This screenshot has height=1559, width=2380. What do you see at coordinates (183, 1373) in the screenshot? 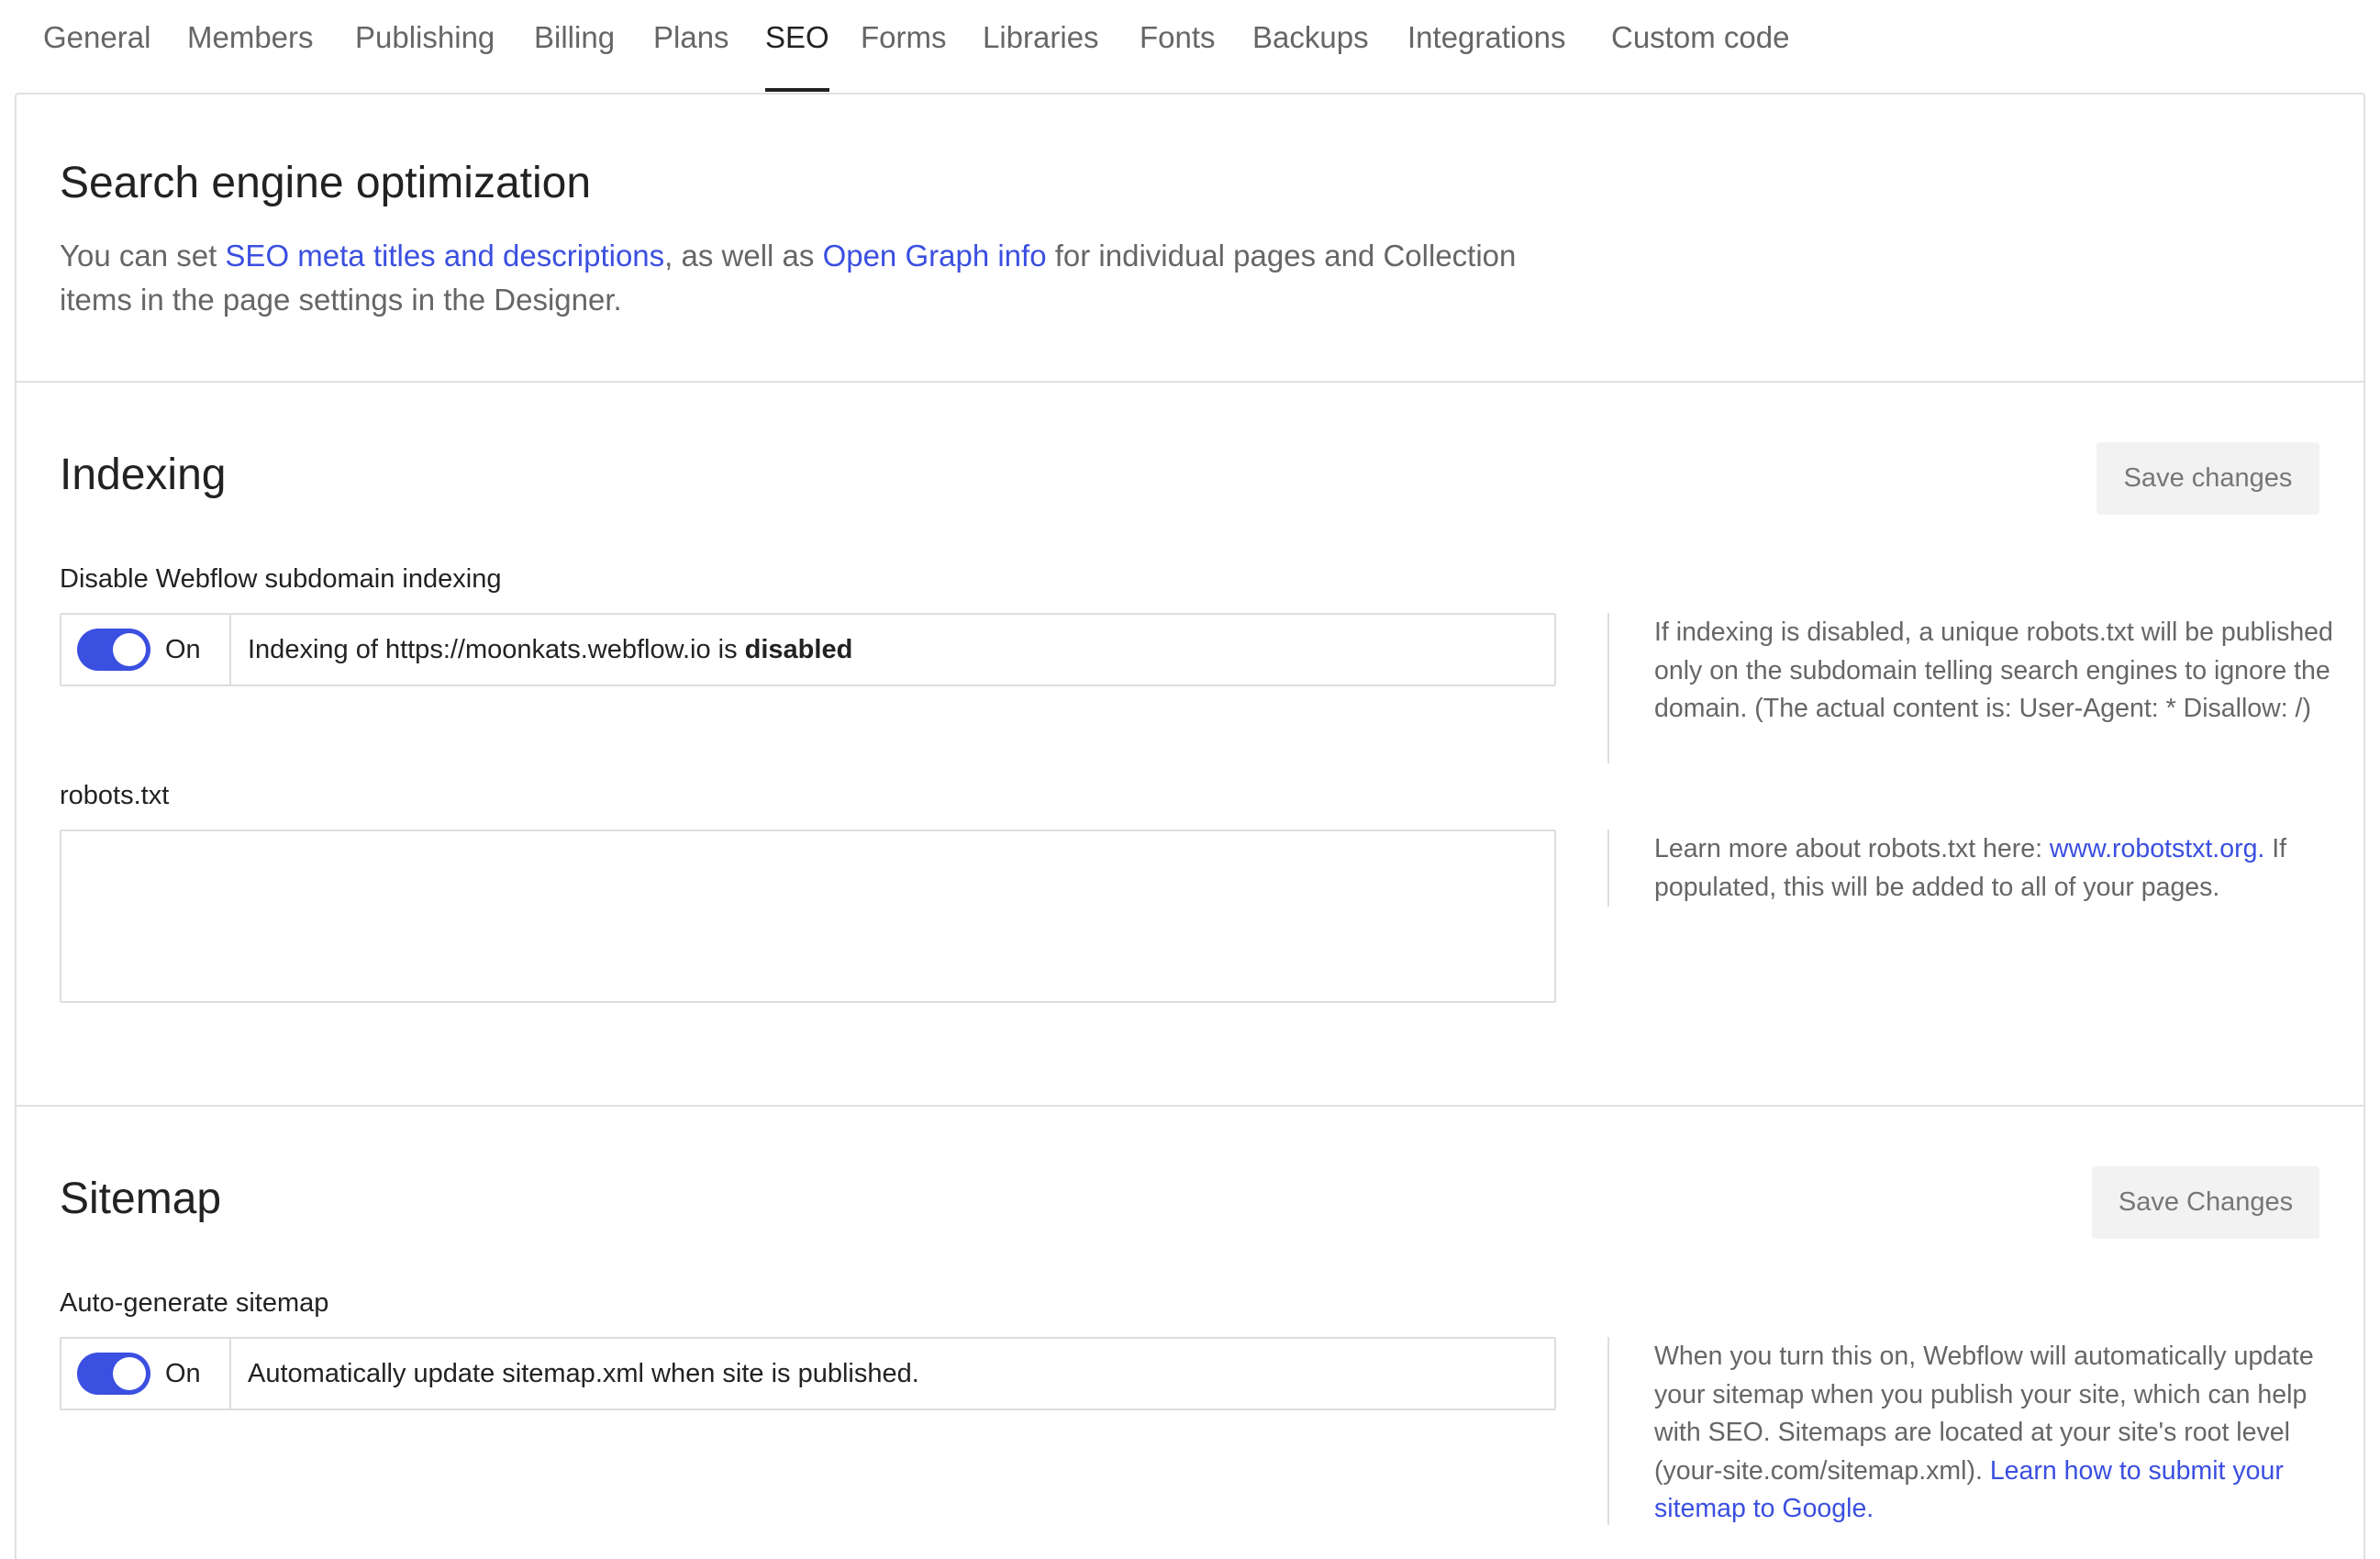
I see `sitemap-toggle-state: On` at bounding box center [183, 1373].